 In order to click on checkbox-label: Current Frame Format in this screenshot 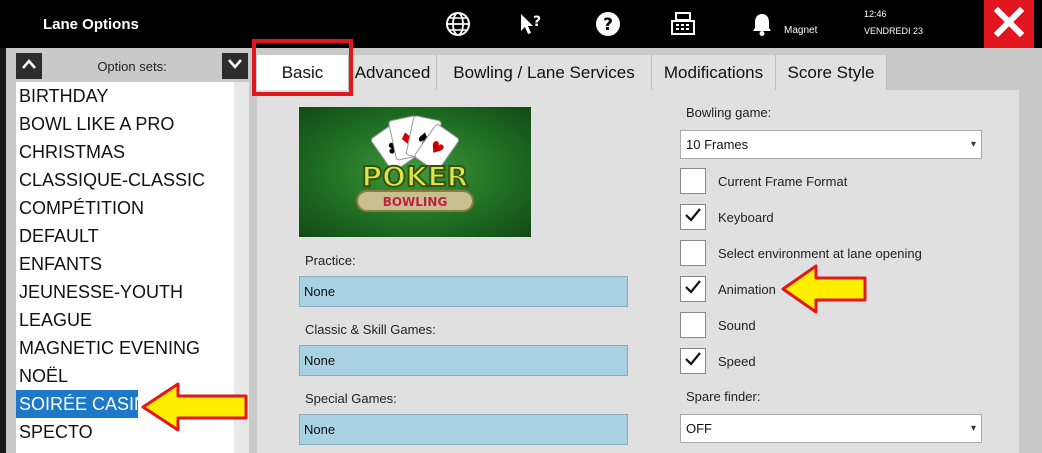, I will do `click(783, 181)`.